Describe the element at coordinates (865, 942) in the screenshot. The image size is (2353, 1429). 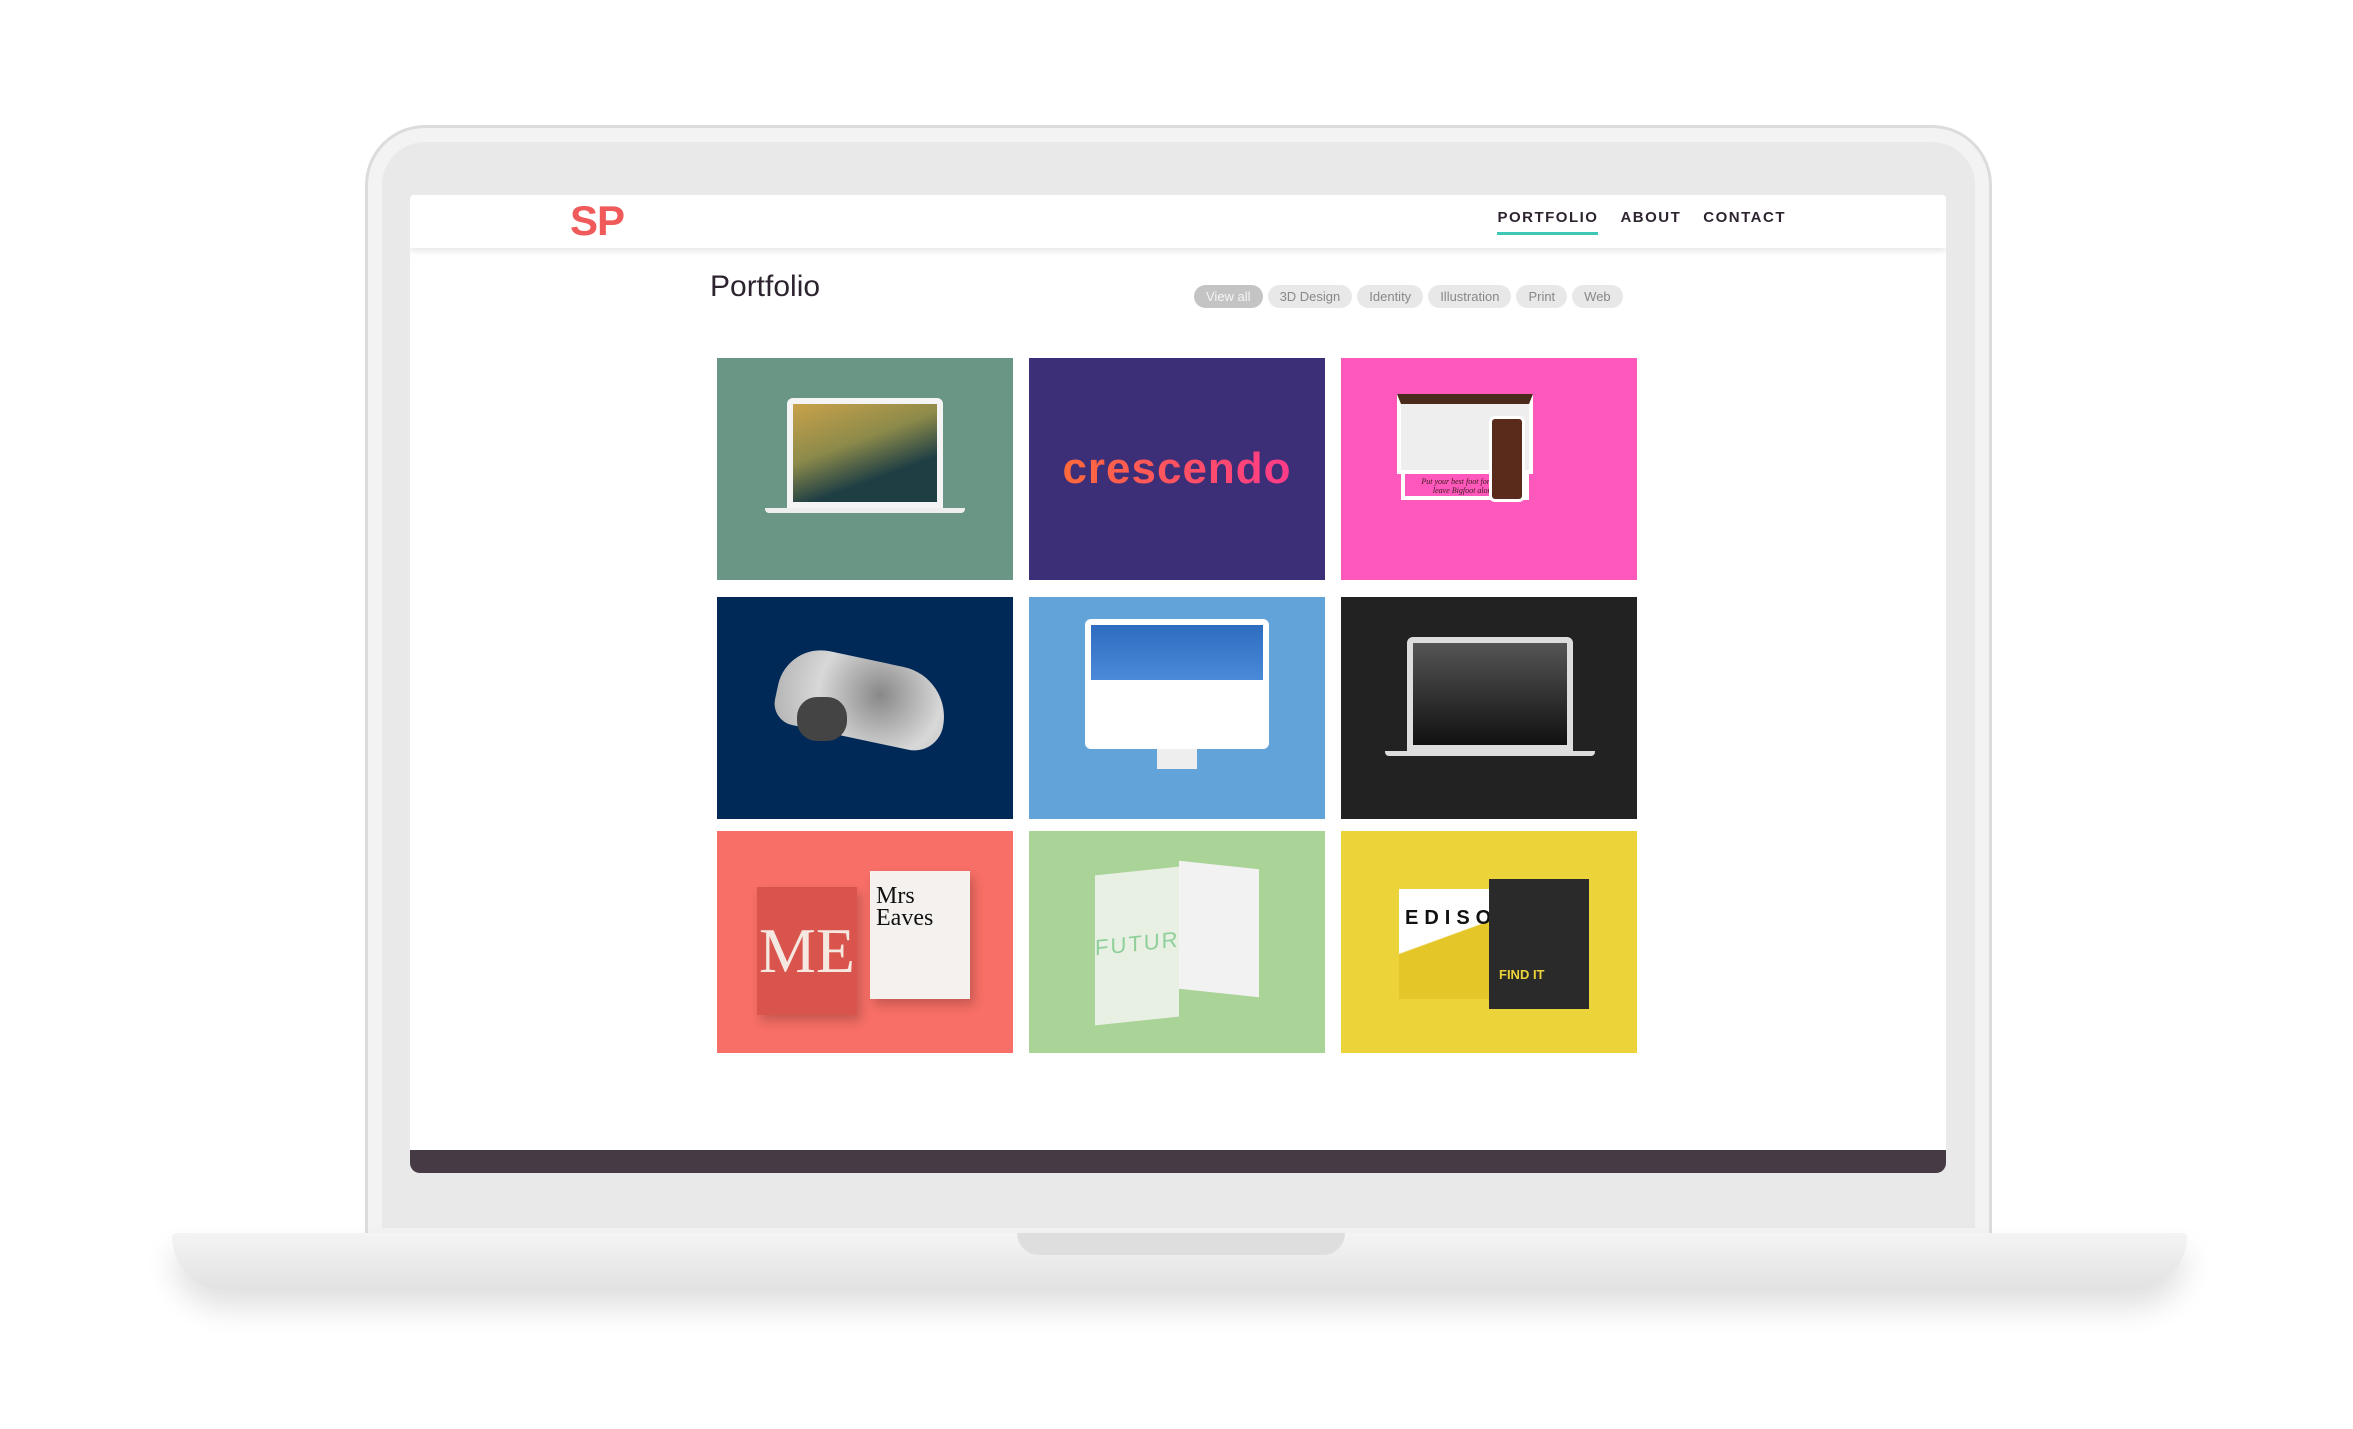
I see `portfolio-tile-mrs-eaves: ME Mrs Eaves` at that location.